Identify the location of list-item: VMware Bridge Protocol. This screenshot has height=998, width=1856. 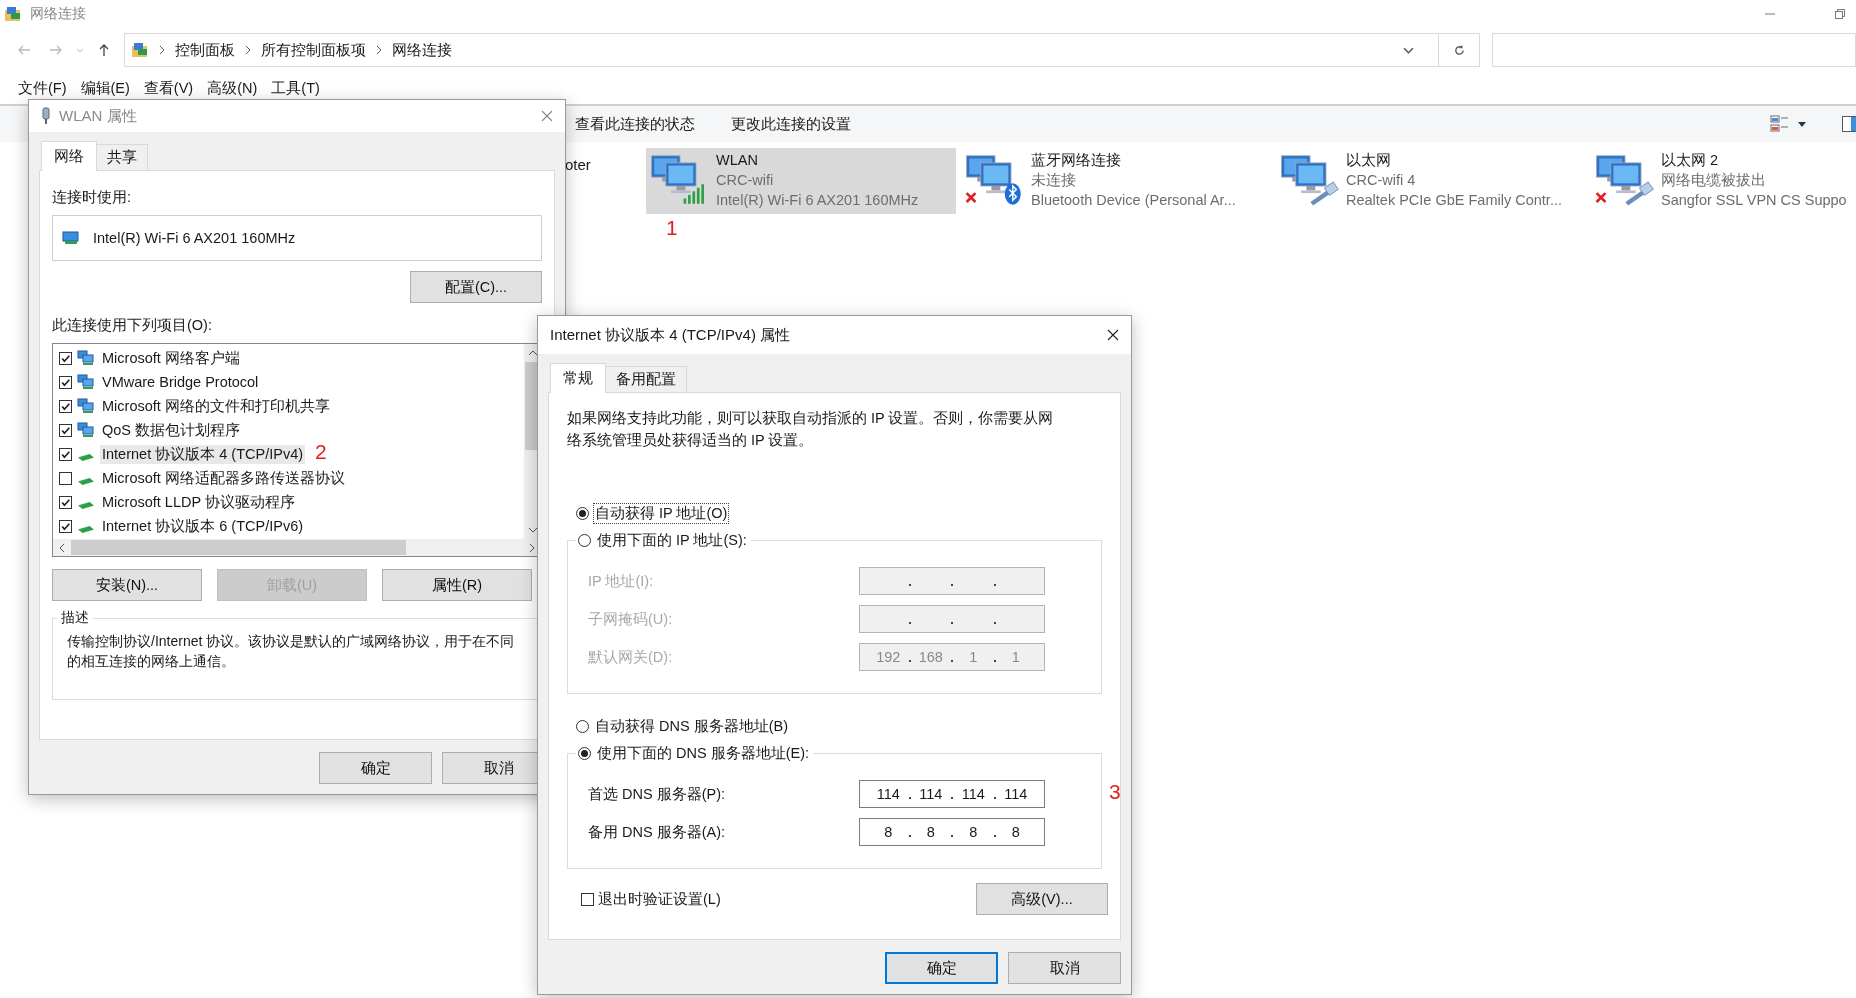
(180, 382).